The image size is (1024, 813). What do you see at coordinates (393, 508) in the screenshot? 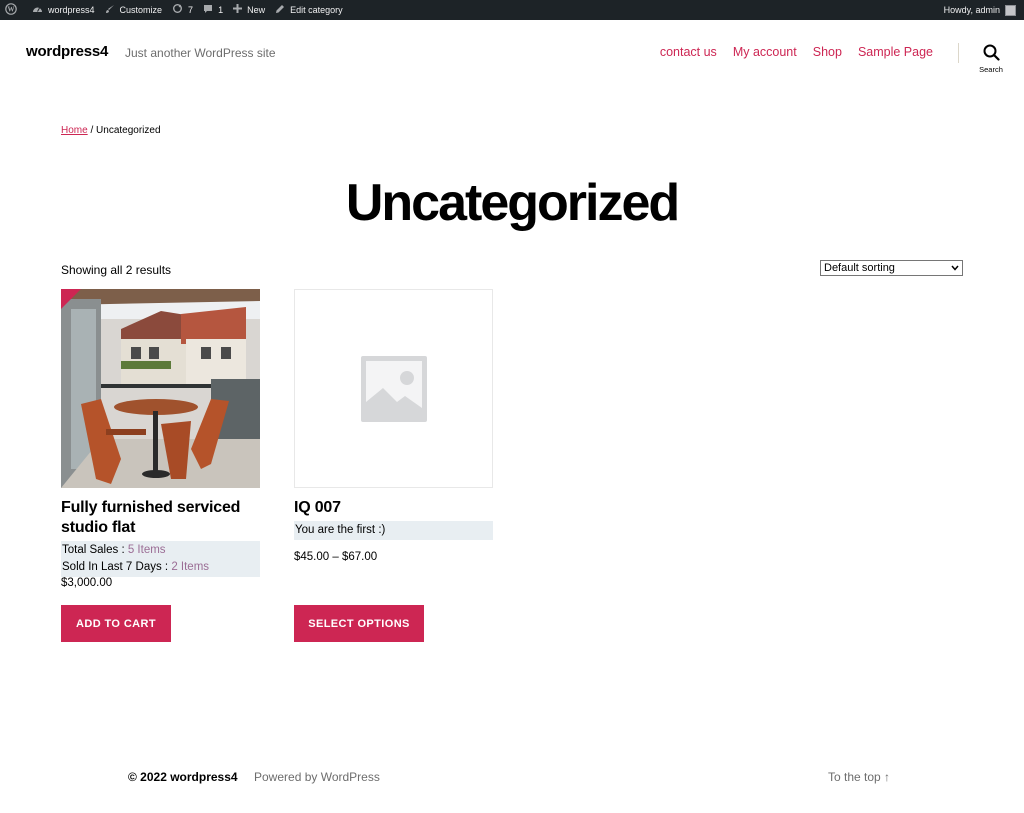
I see `product-title: IQ 007` at bounding box center [393, 508].